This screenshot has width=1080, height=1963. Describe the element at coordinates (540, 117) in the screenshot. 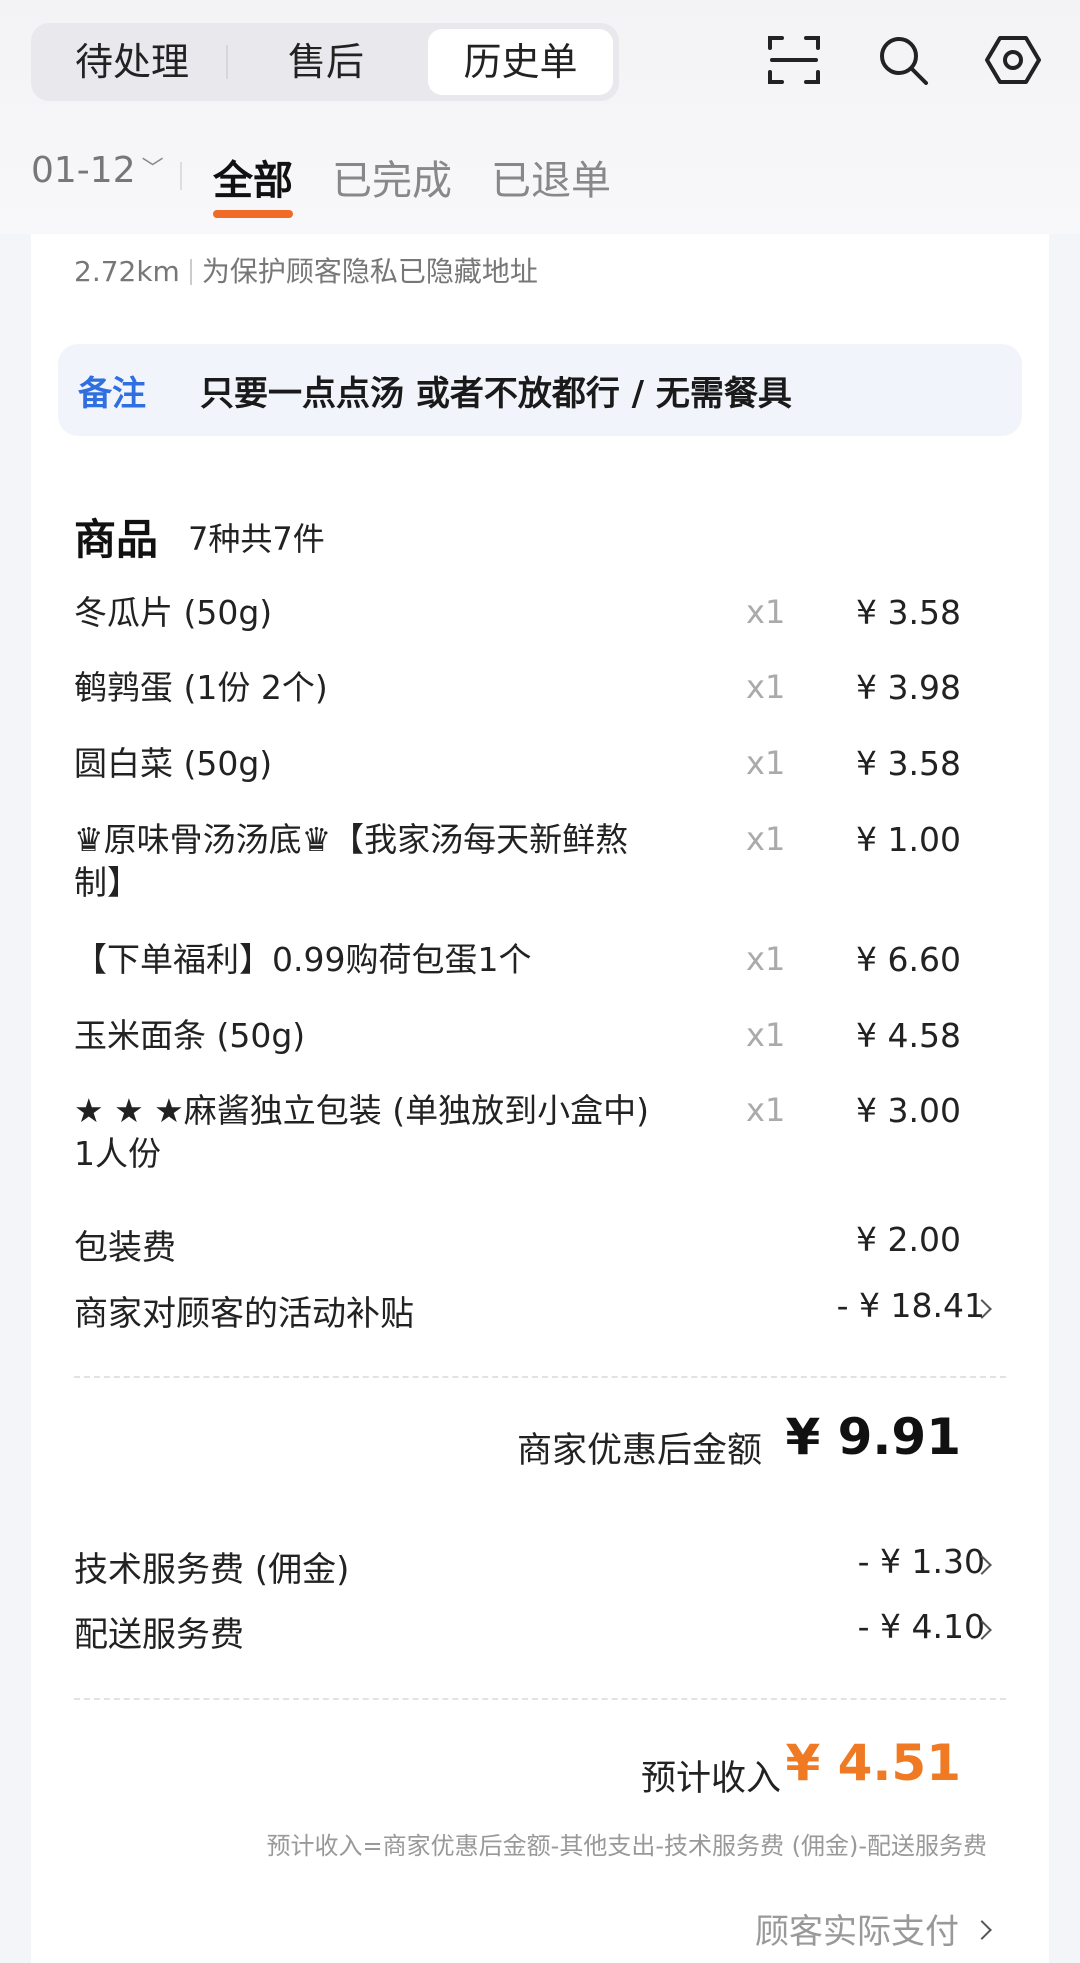

I see `top-bar: 待处理 售后 历史单 01-12 ﹀ 全部 已完成 已退单` at that location.